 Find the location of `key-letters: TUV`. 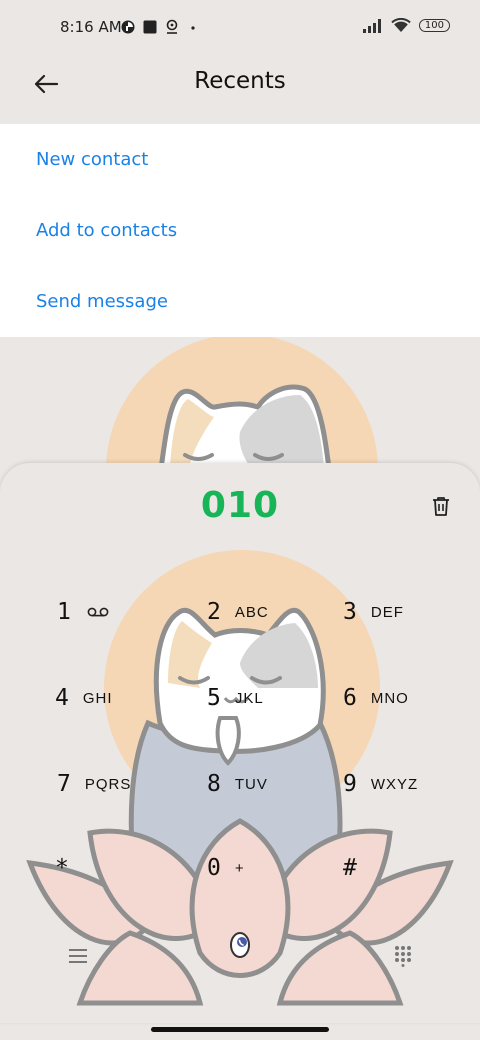

key-letters: TUV is located at coordinates (251, 784).